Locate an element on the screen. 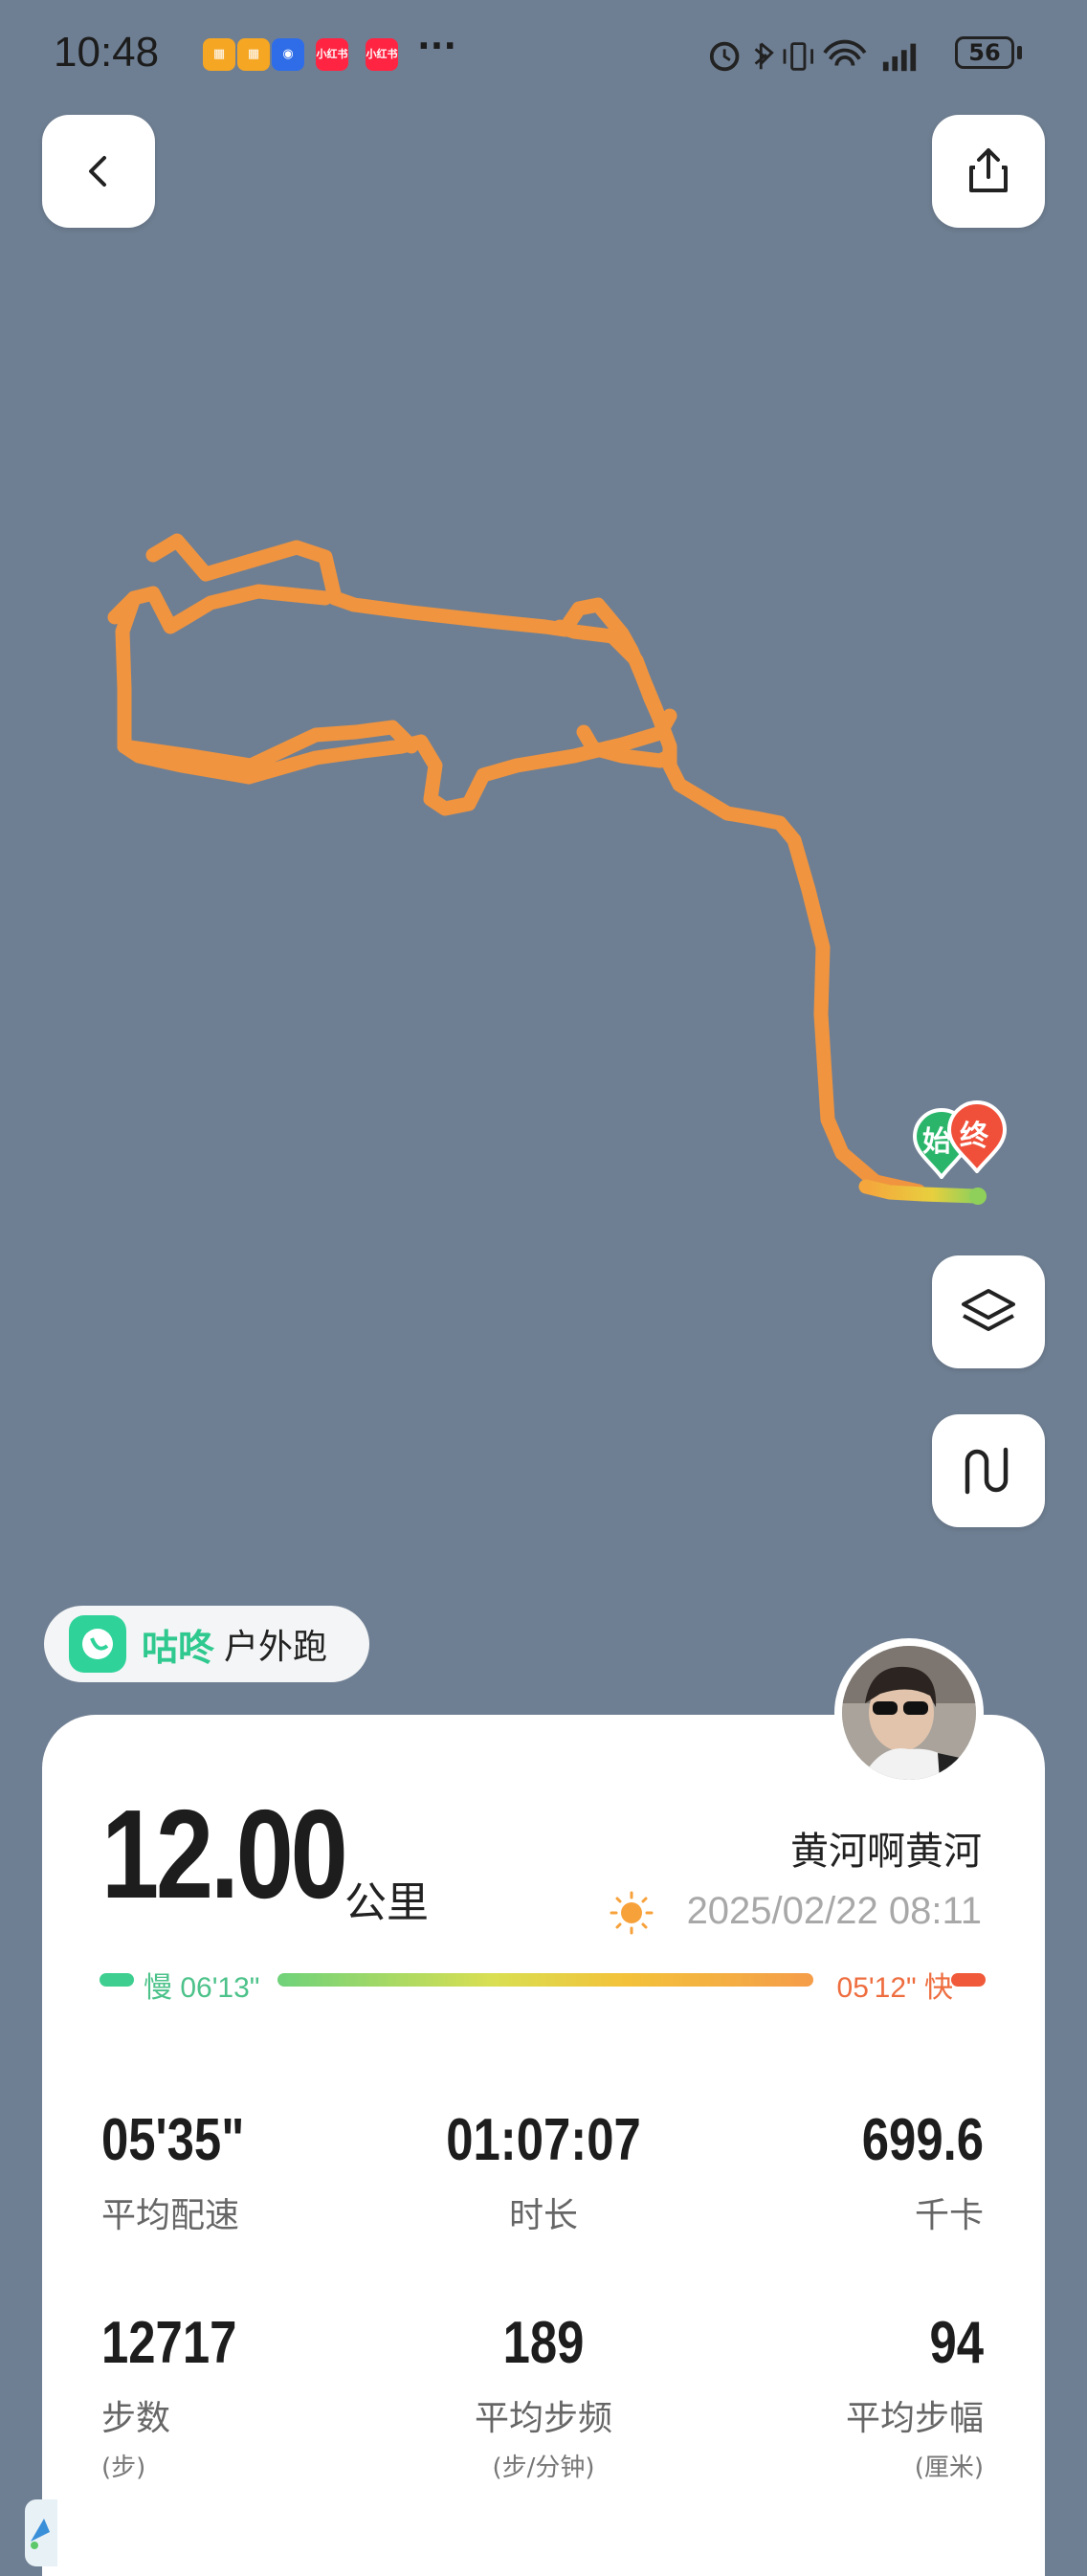  stat-unit: (厘米) is located at coordinates (949, 2468).